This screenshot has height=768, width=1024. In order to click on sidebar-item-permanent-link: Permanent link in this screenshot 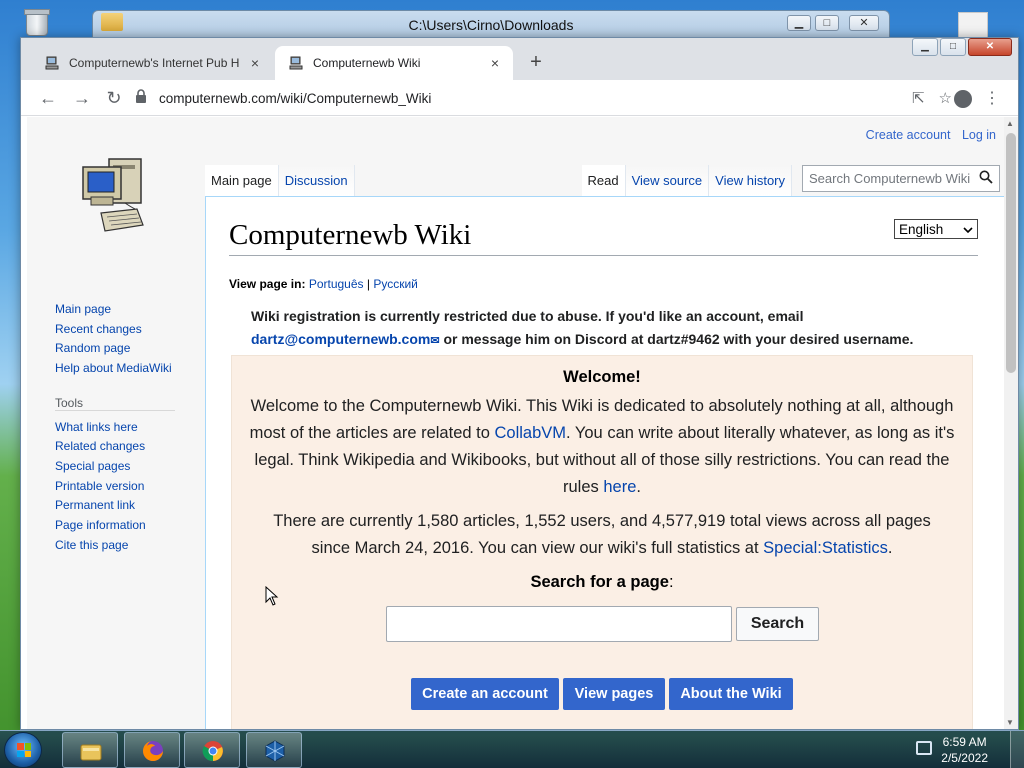, I will do `click(130, 506)`.